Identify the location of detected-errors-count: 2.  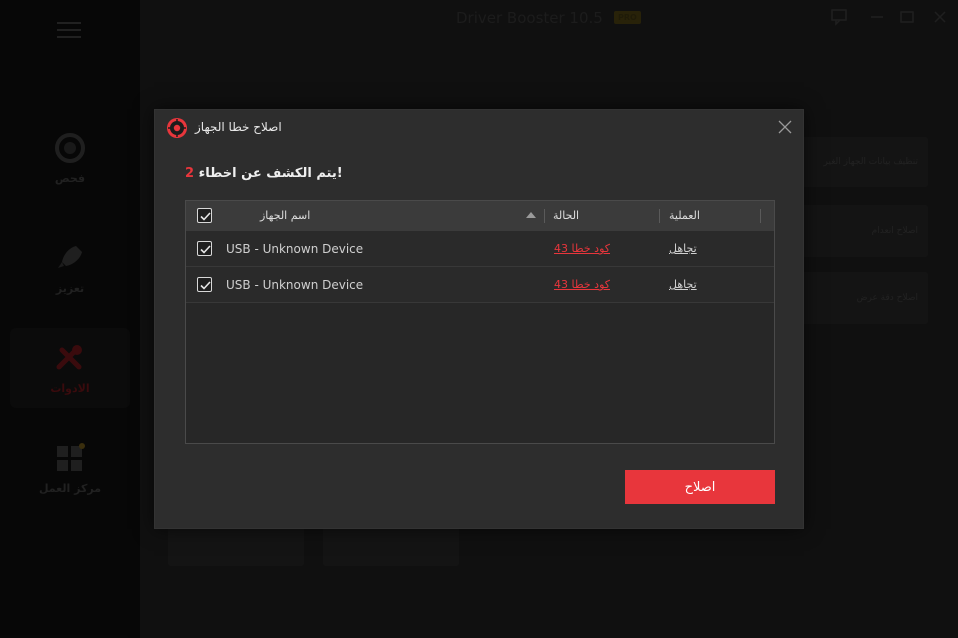
(190, 173).